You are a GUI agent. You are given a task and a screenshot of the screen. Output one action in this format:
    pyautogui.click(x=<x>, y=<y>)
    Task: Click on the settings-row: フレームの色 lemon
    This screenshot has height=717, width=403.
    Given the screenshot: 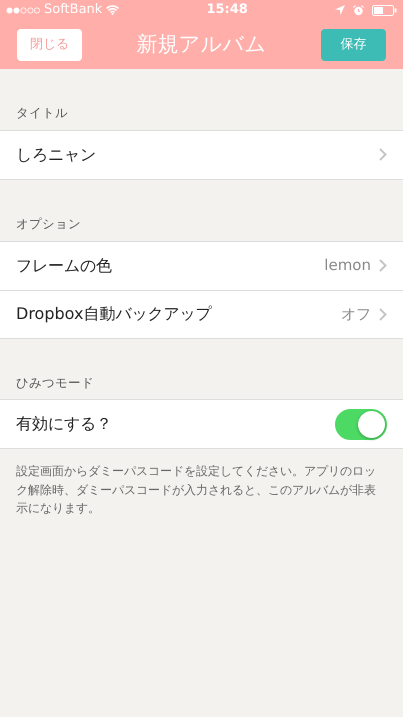 What is the action you would take?
    pyautogui.click(x=201, y=266)
    